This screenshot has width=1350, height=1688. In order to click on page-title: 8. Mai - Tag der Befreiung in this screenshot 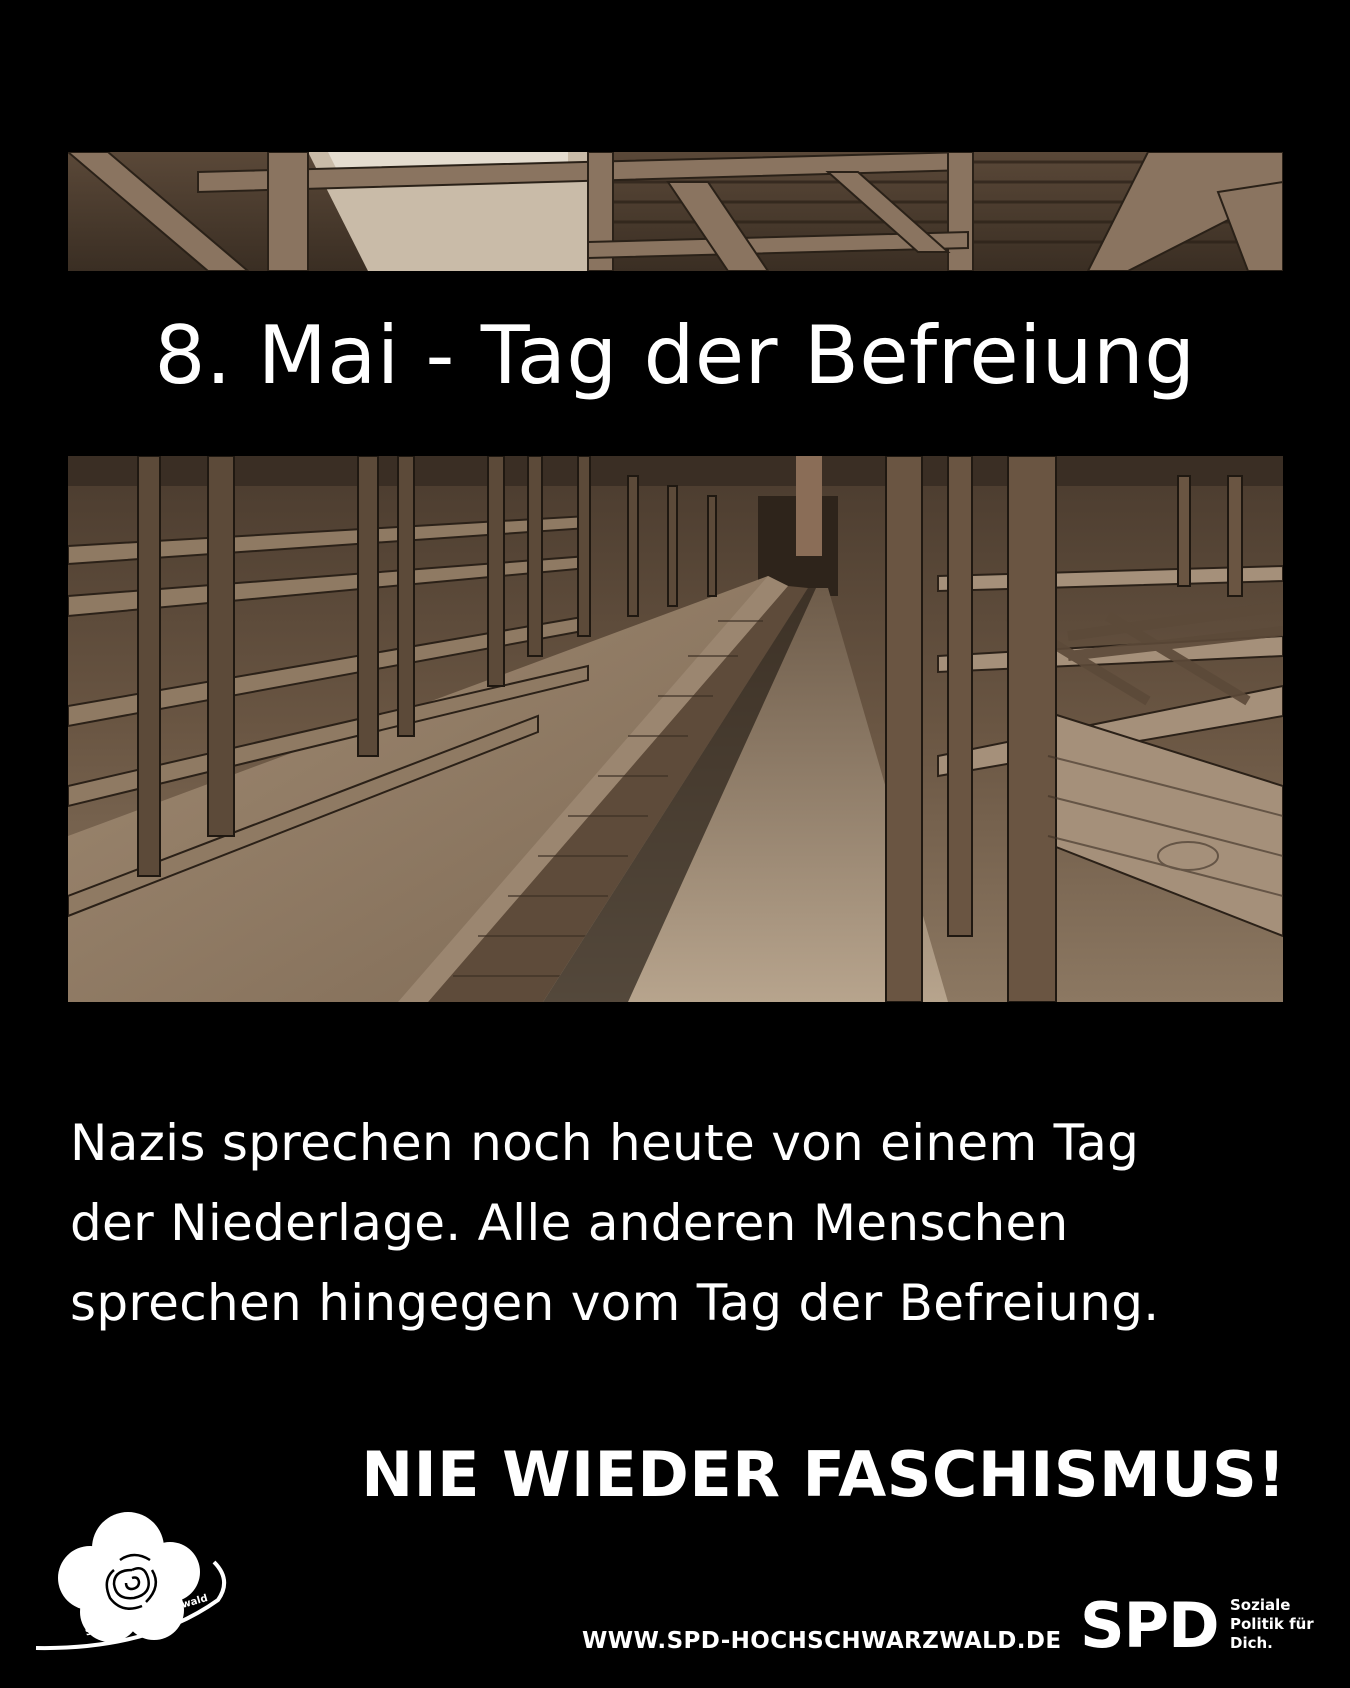, I will do `click(675, 355)`.